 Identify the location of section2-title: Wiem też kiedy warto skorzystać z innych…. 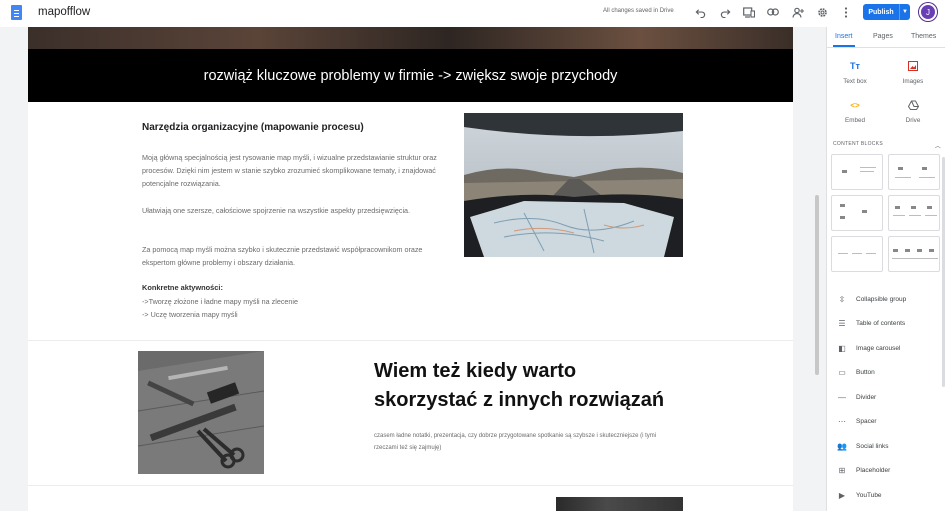
(539, 386).